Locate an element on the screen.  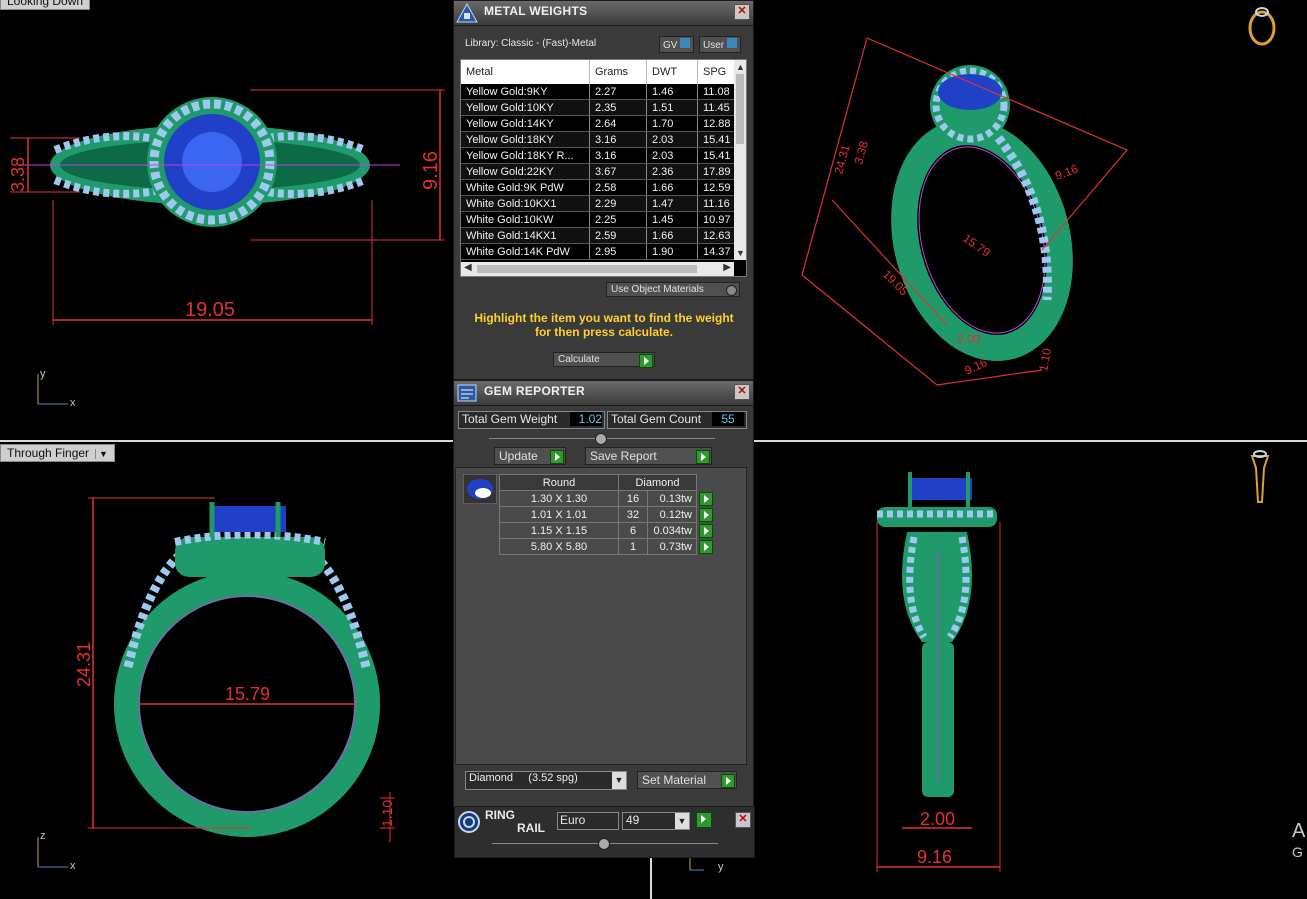
total-gem-weight-box: Total Gem Weight 1.02 is located at coordinates (531, 420).